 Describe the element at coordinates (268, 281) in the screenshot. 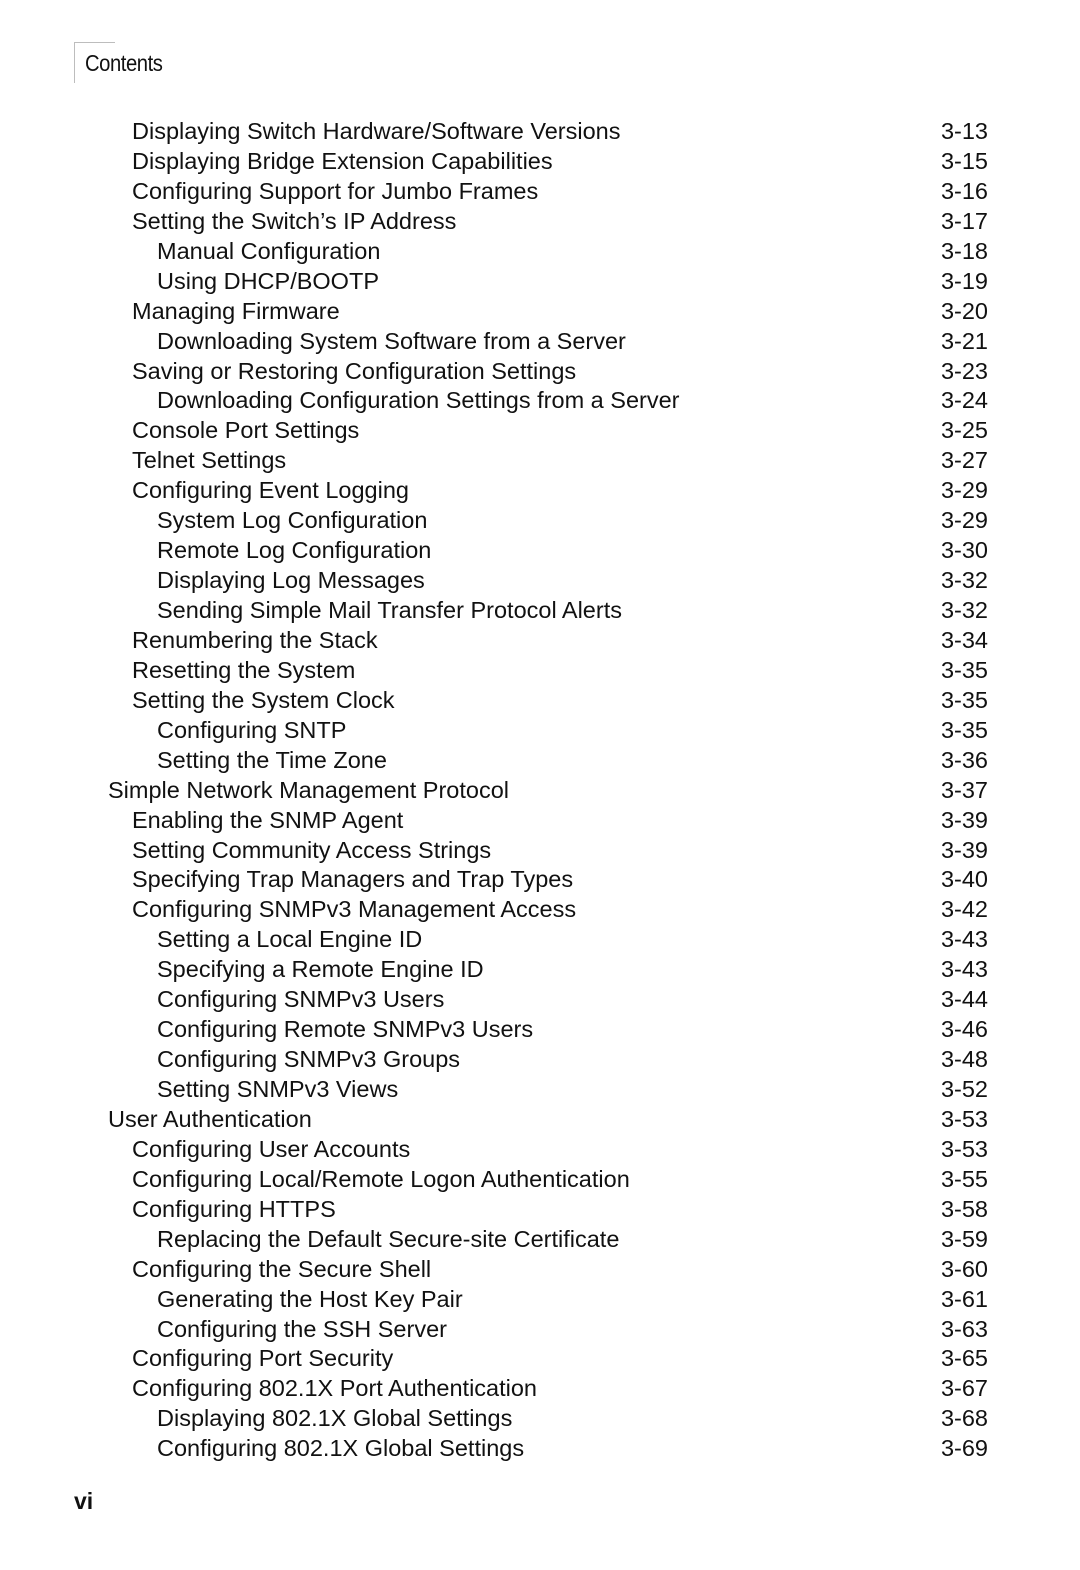

I see `toc-entry-title: Using DHCP/BOOTP` at that location.